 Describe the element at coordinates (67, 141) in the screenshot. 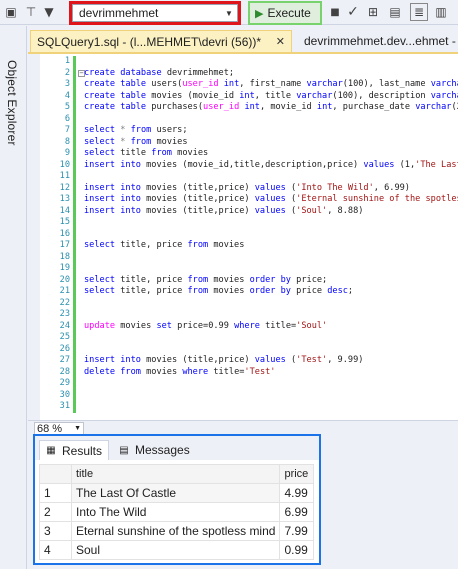

I see `line-number: 8` at that location.